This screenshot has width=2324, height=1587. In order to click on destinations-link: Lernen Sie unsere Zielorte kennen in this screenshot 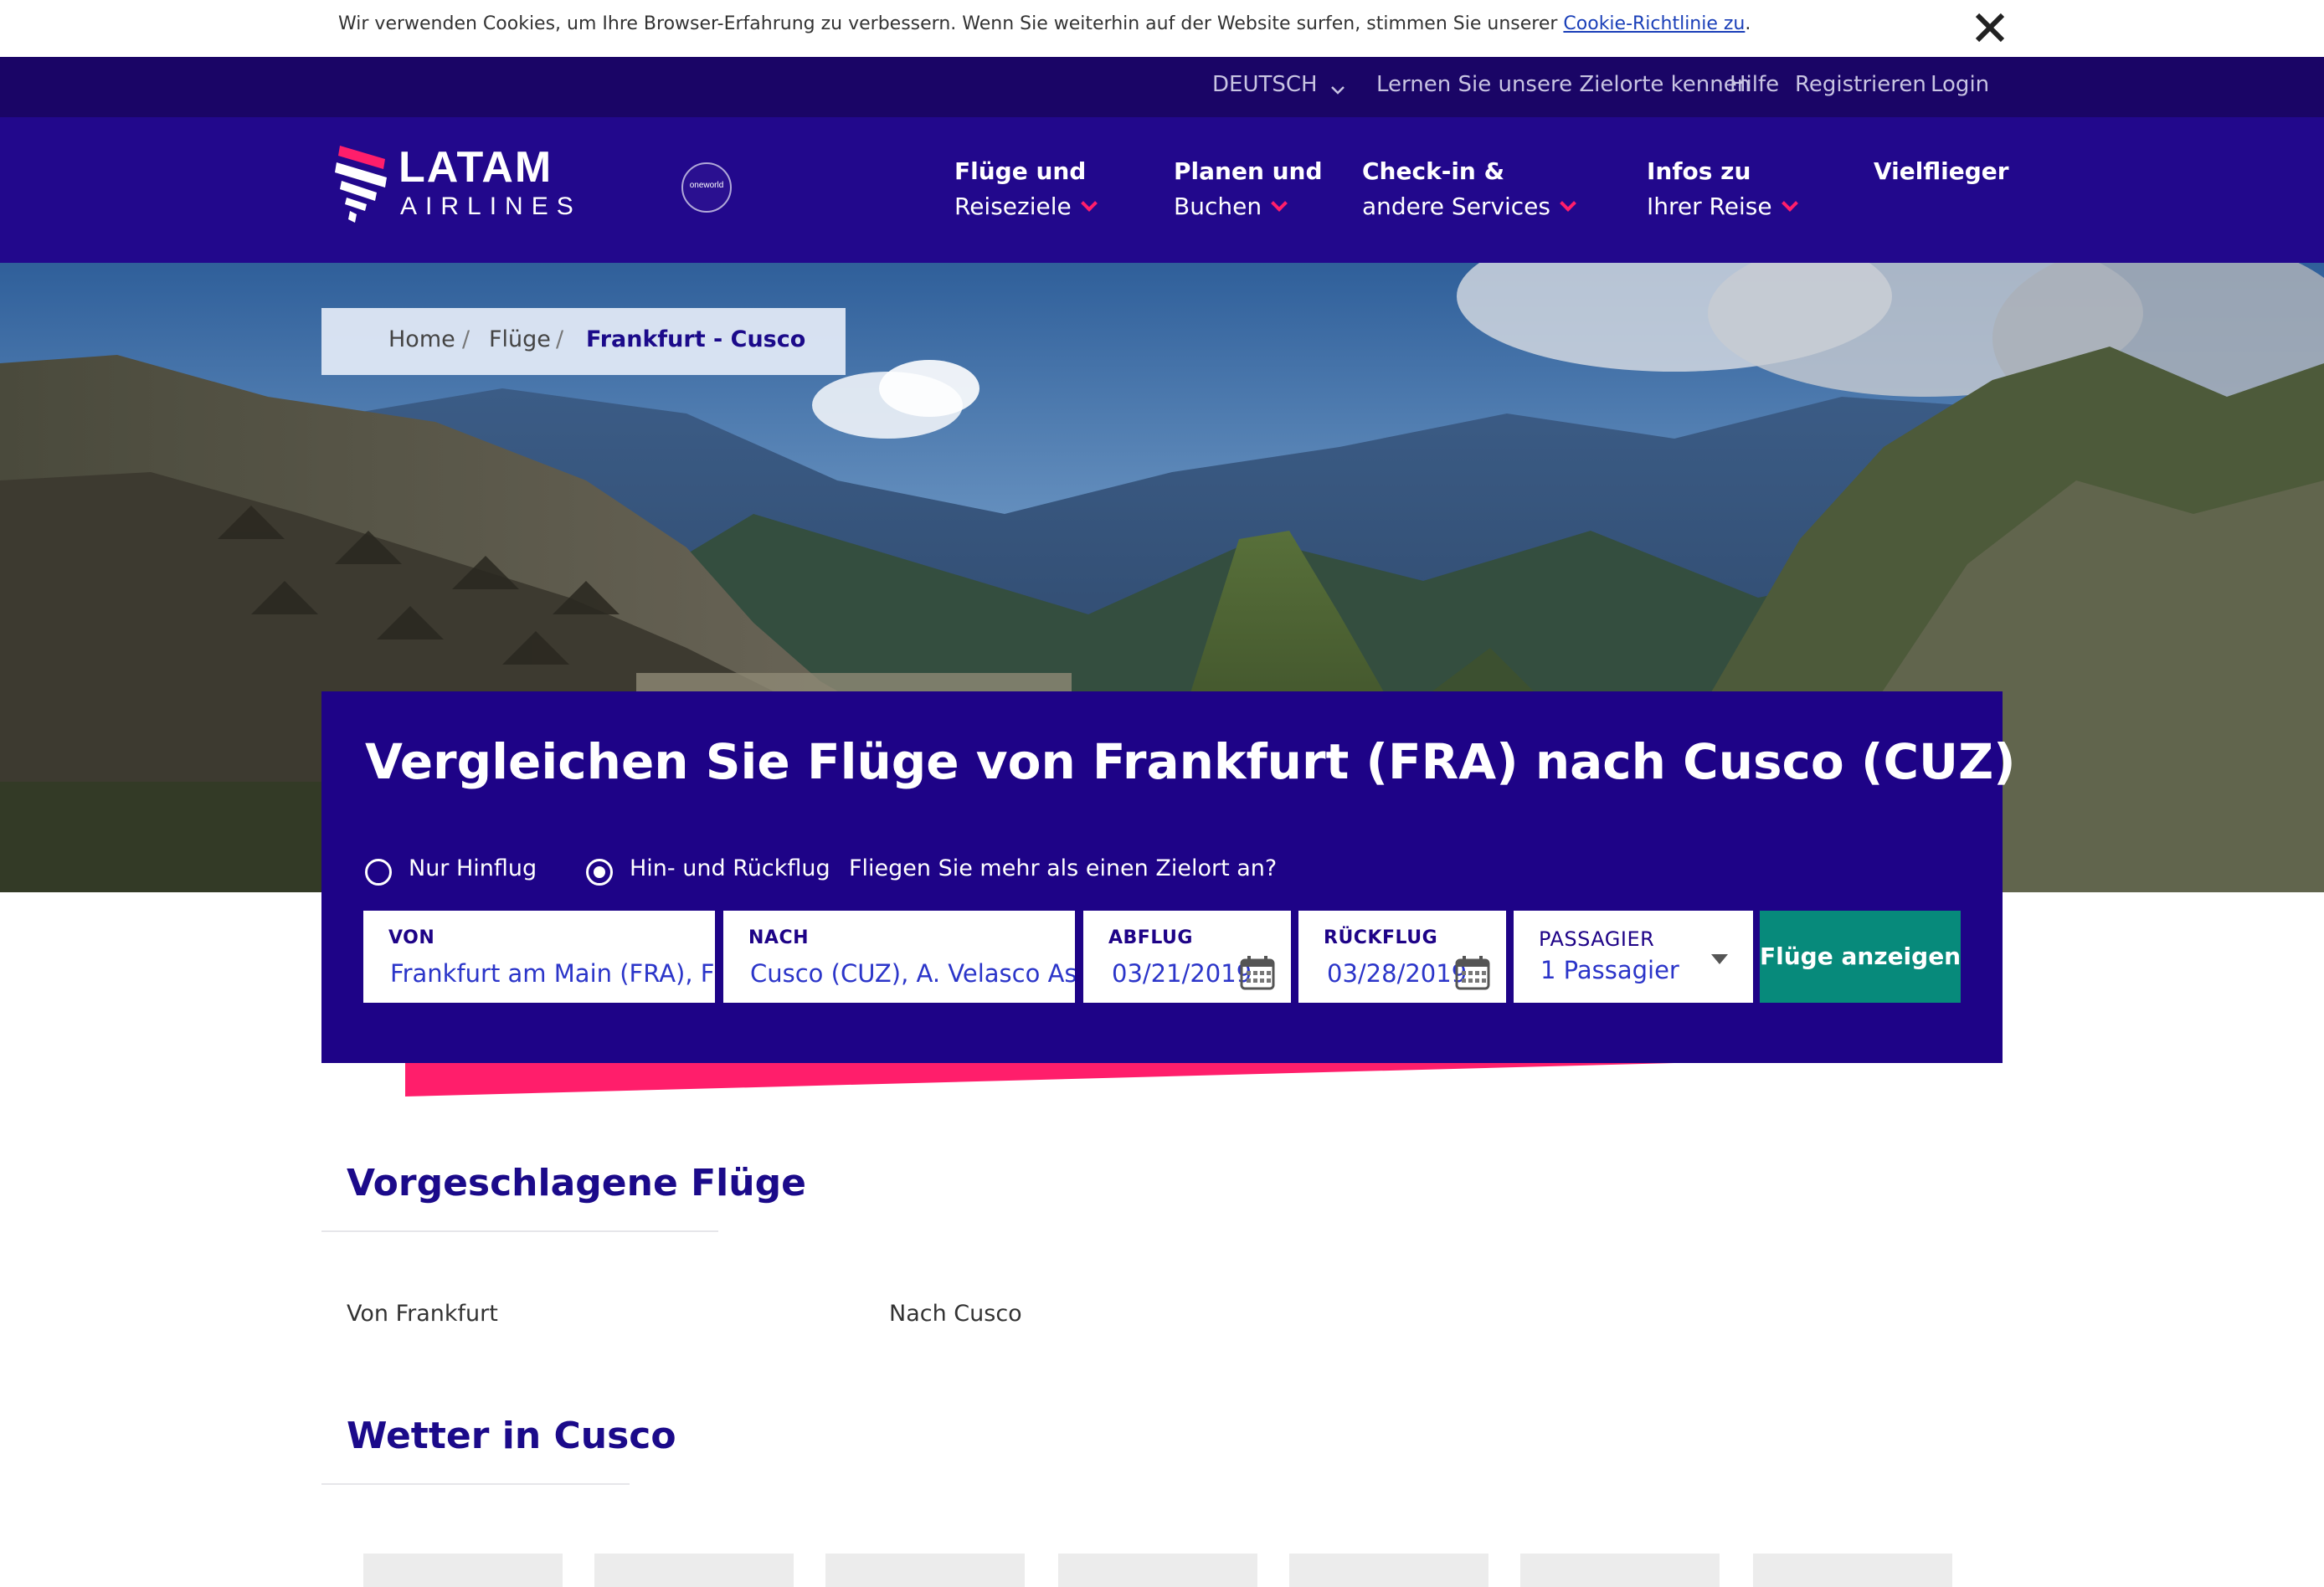, I will do `click(1564, 84)`.